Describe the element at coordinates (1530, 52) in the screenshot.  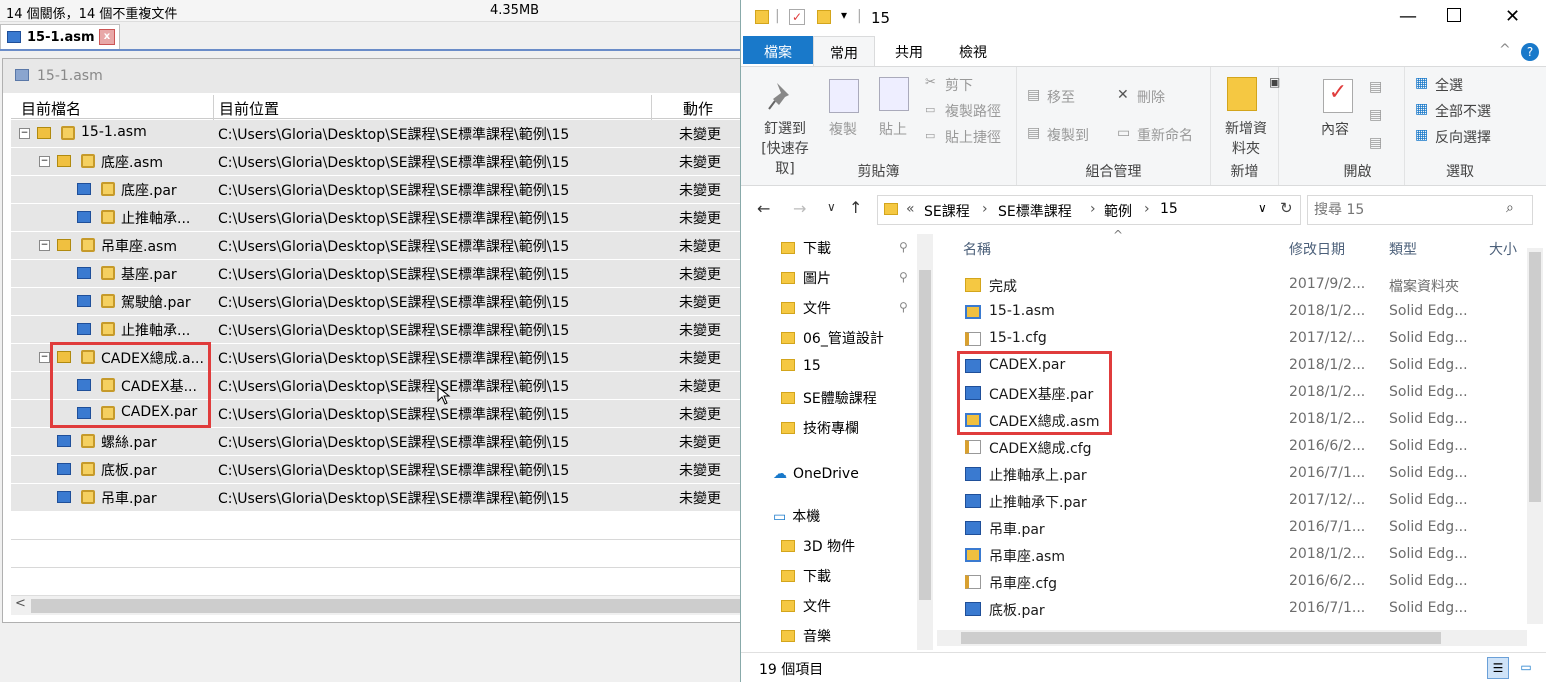
I see `help-icon: ?` at that location.